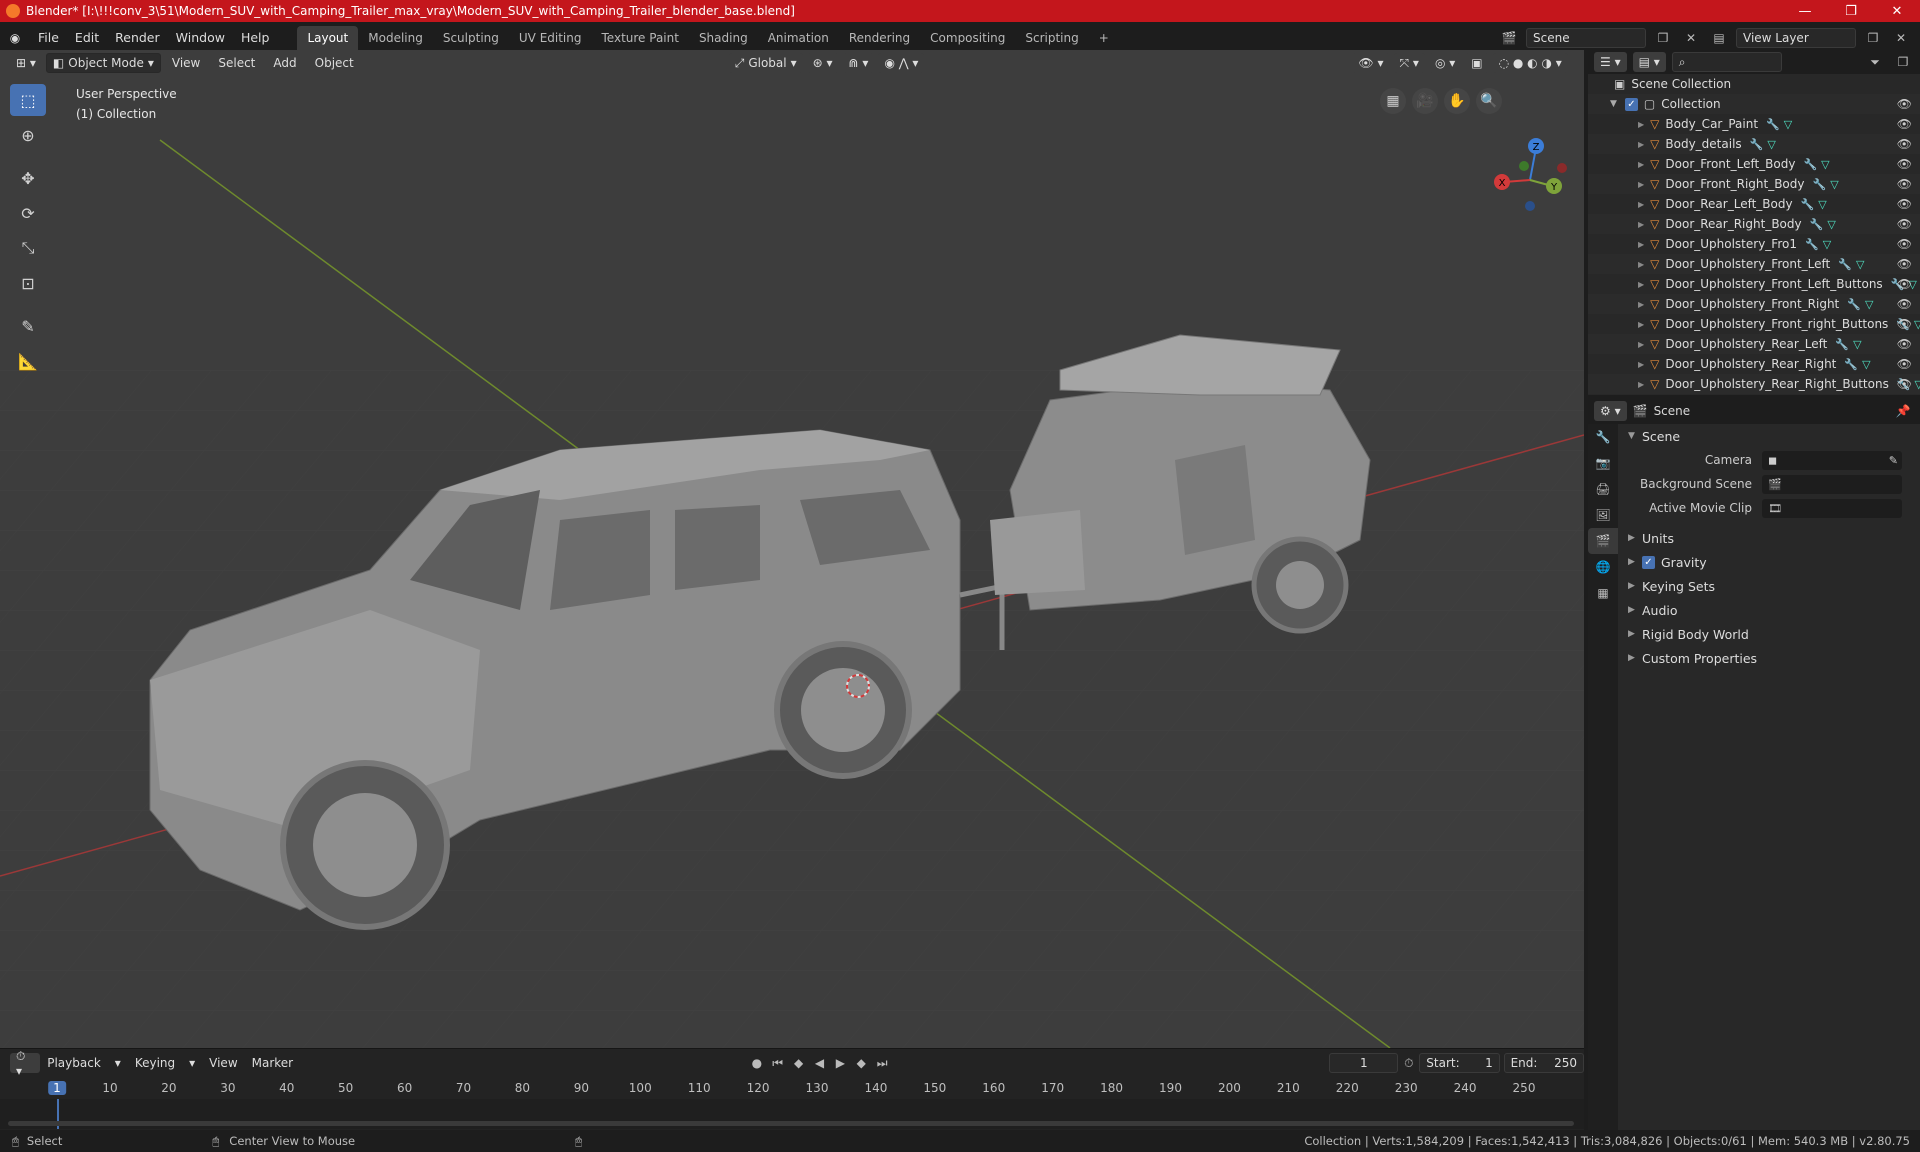 The width and height of the screenshot is (1920, 1152). I want to click on tab-sculpting: Sculpting, so click(471, 38).